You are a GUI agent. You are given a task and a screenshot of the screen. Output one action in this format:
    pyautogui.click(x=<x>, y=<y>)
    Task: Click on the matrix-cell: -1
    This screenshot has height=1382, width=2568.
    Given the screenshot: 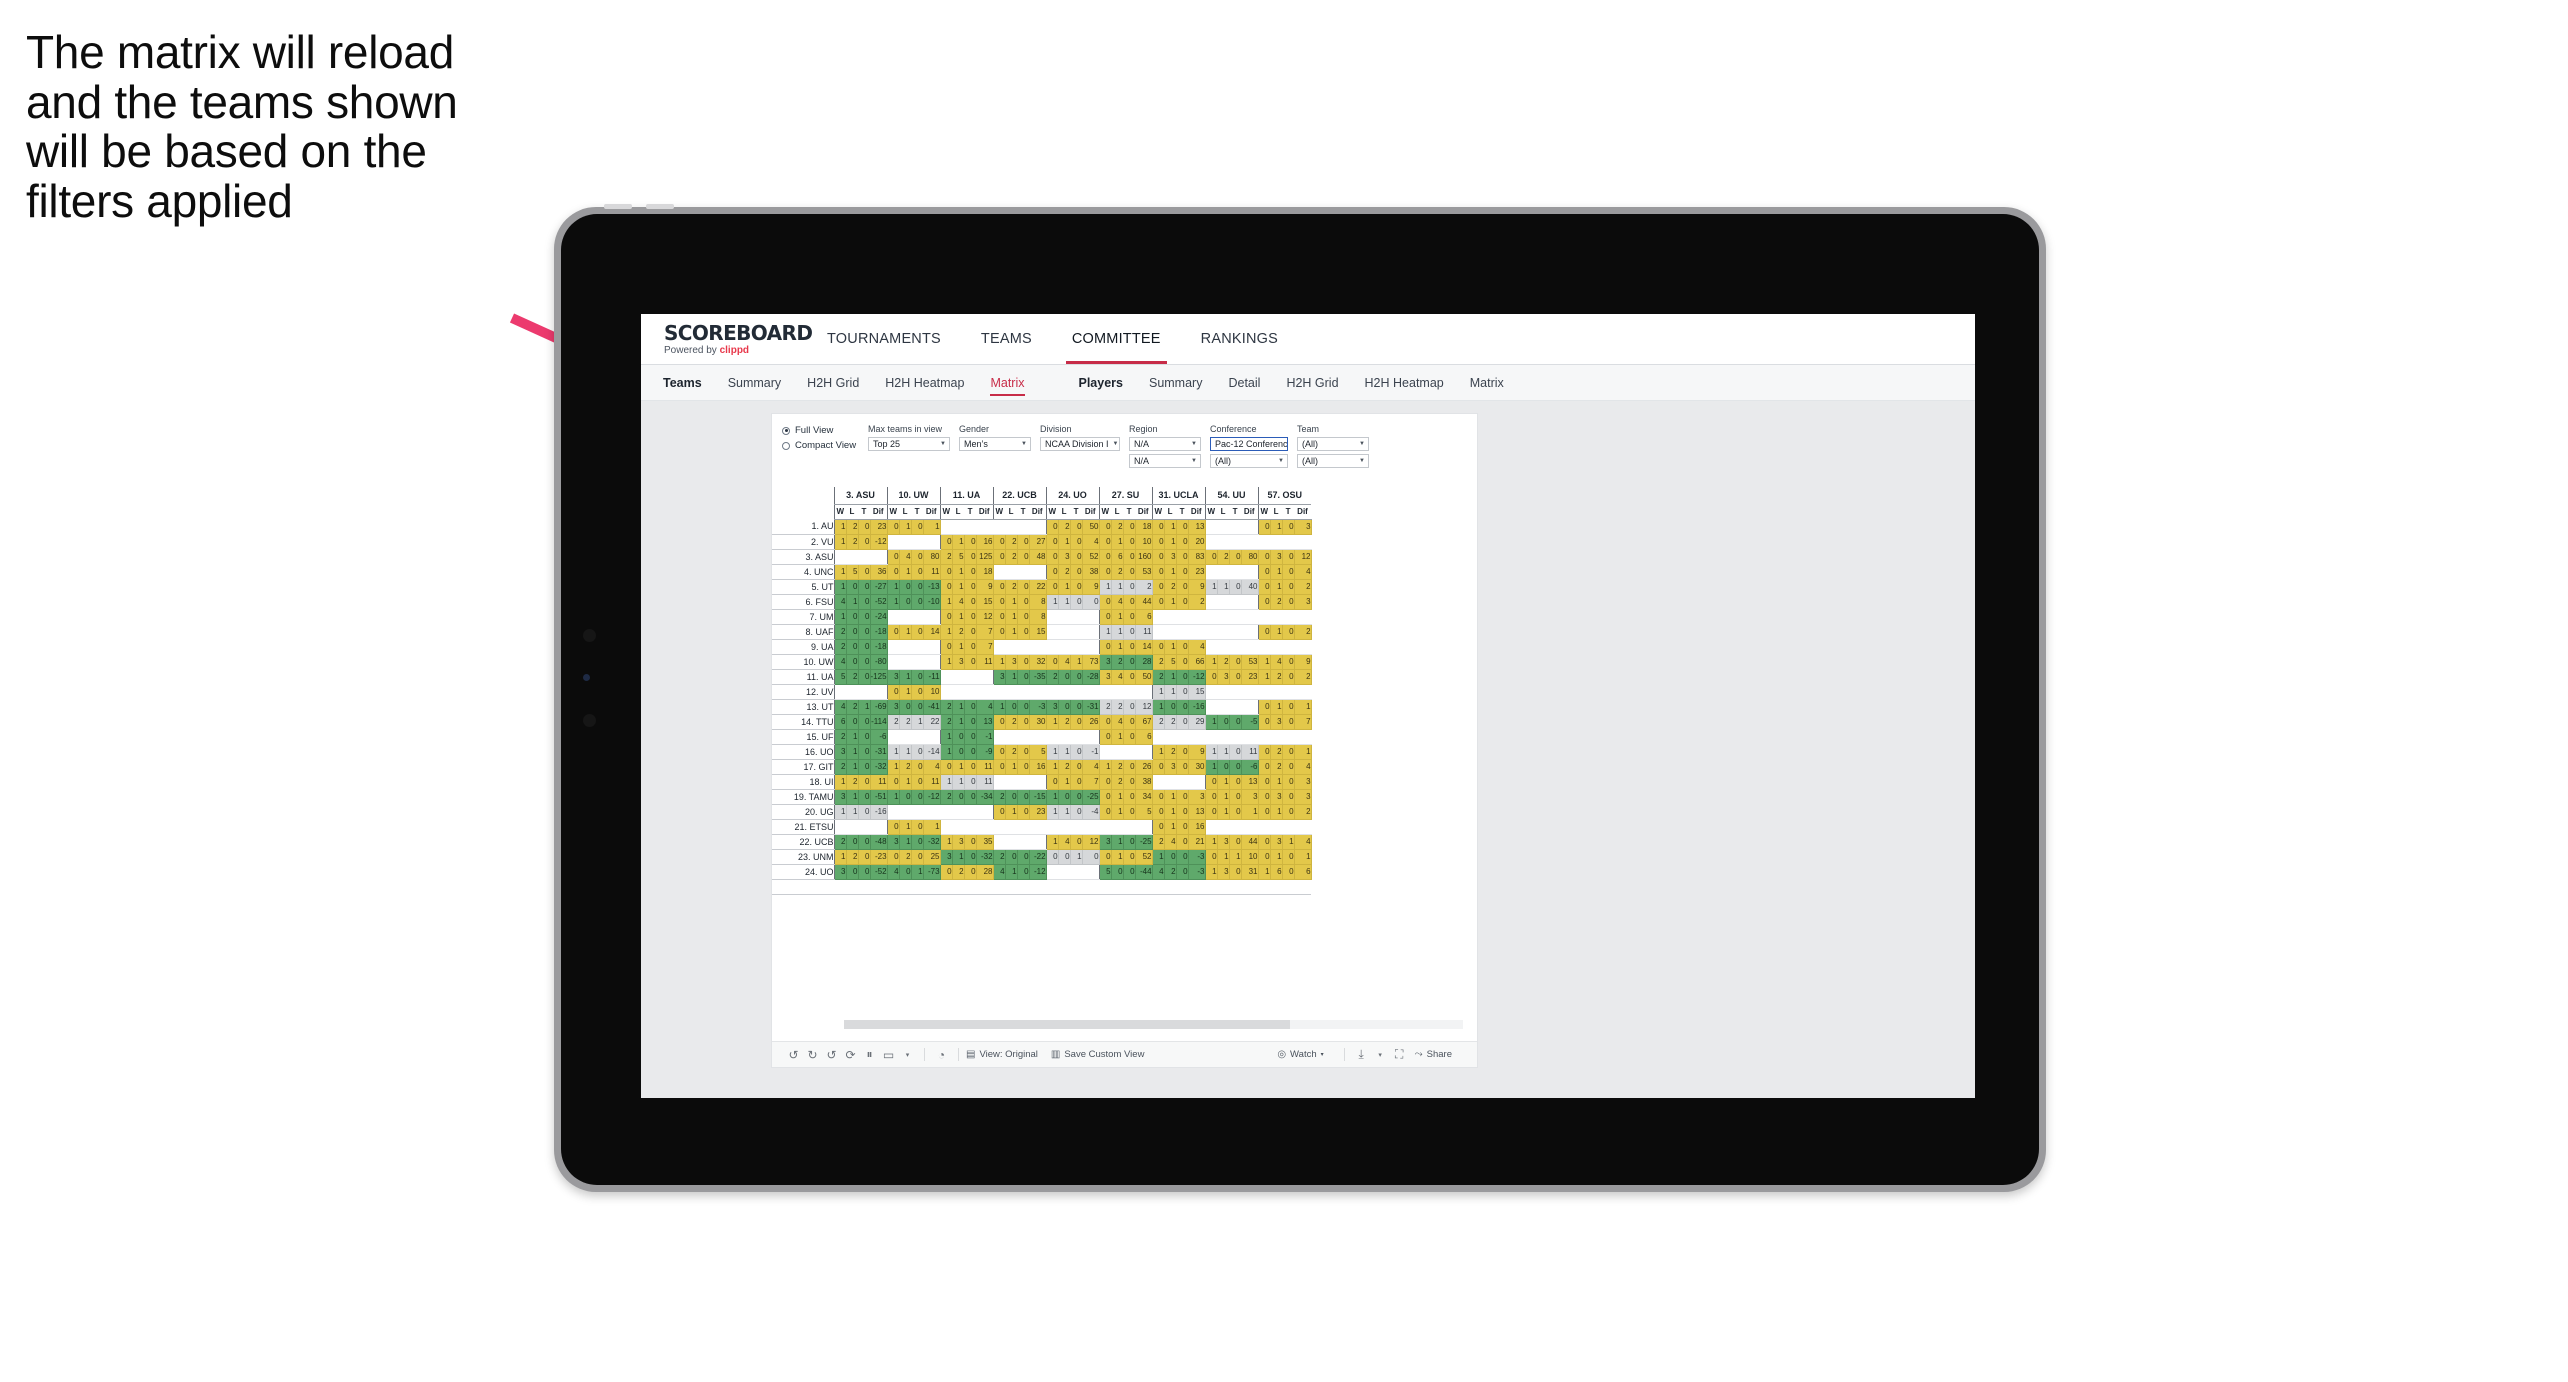 What is the action you would take?
    pyautogui.click(x=1091, y=752)
    